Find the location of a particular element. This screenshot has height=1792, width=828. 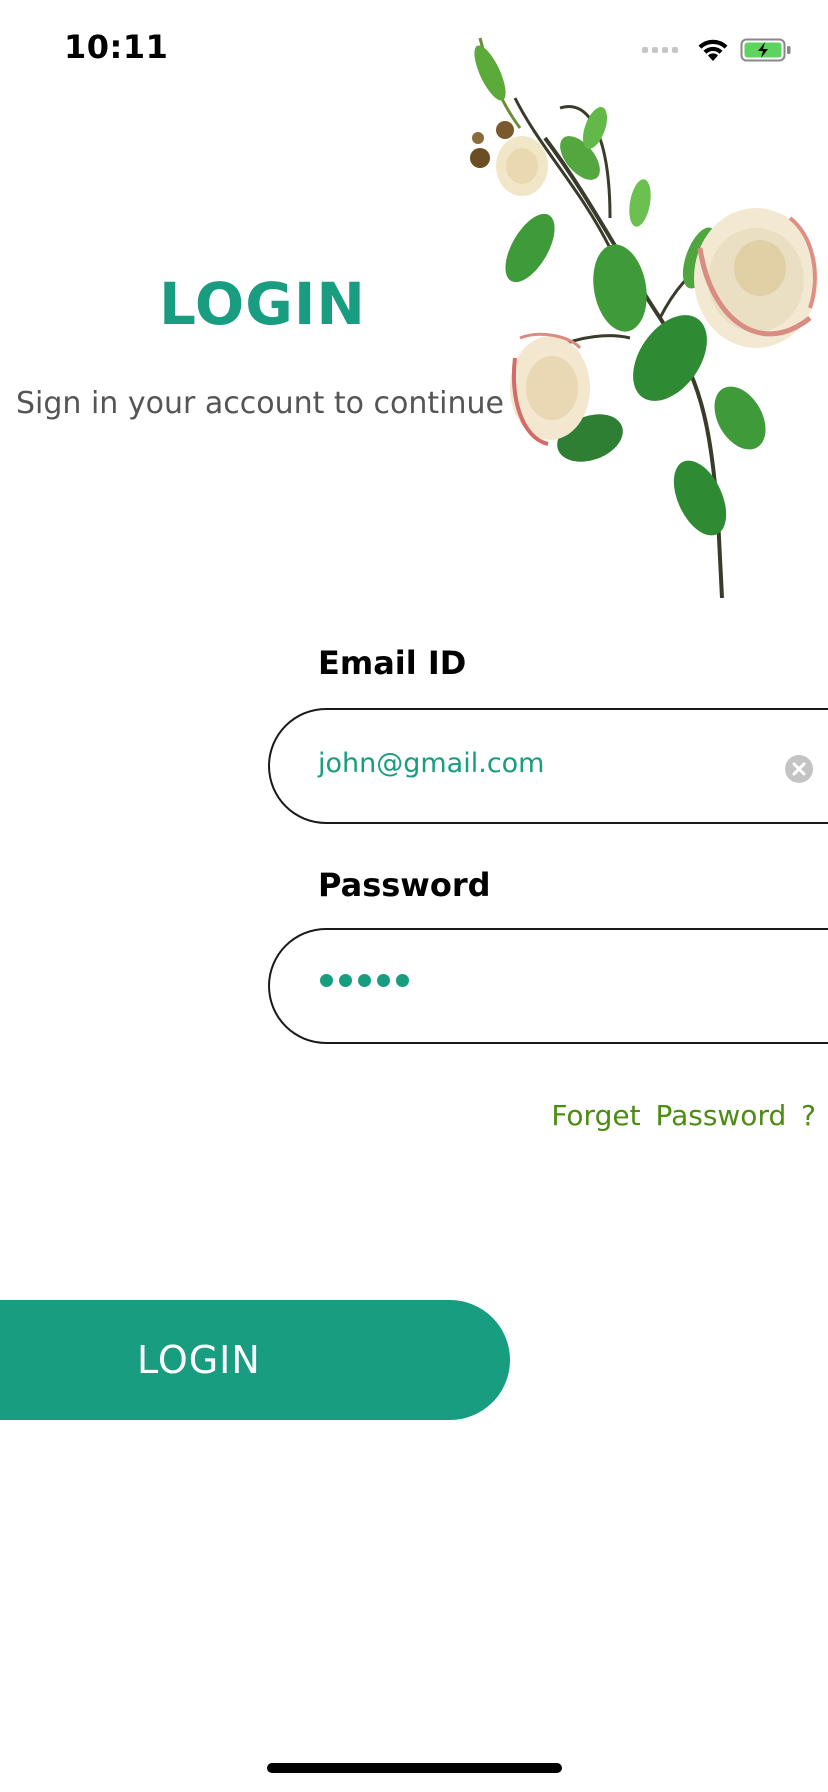

clear-icon is located at coordinates (799, 769).